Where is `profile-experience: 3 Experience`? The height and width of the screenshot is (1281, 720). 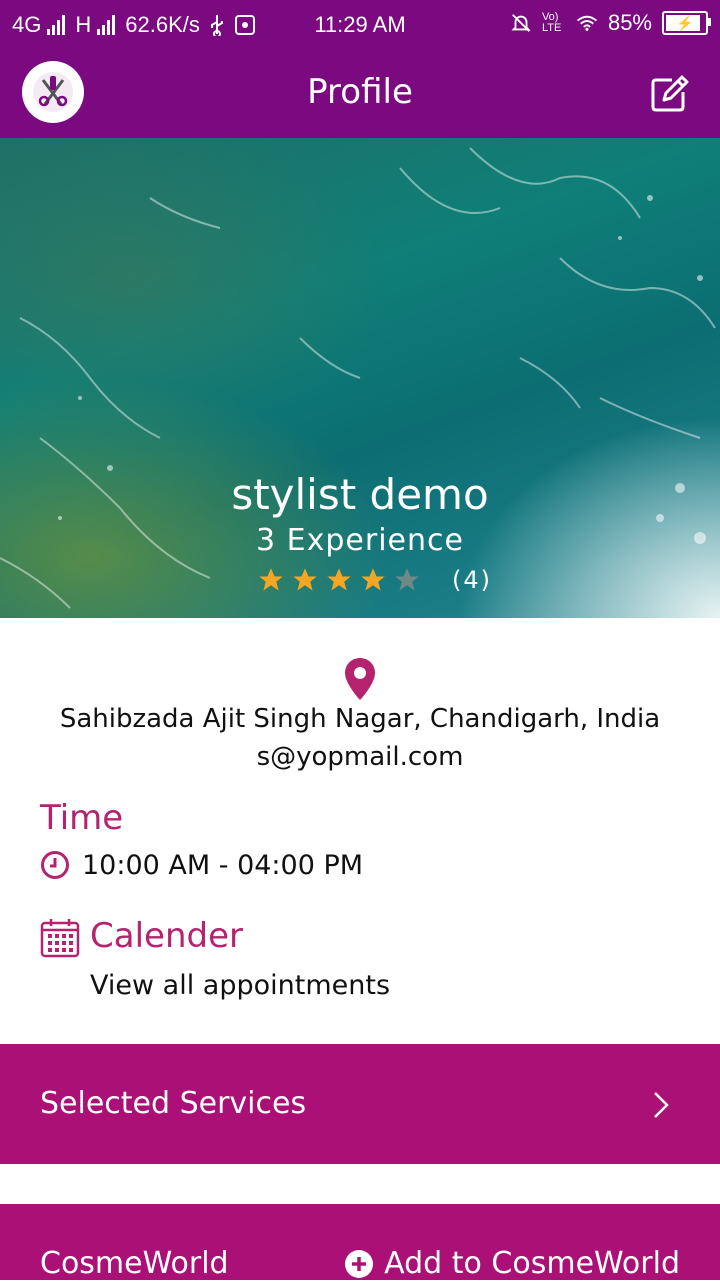 profile-experience: 3 Experience is located at coordinates (360, 540).